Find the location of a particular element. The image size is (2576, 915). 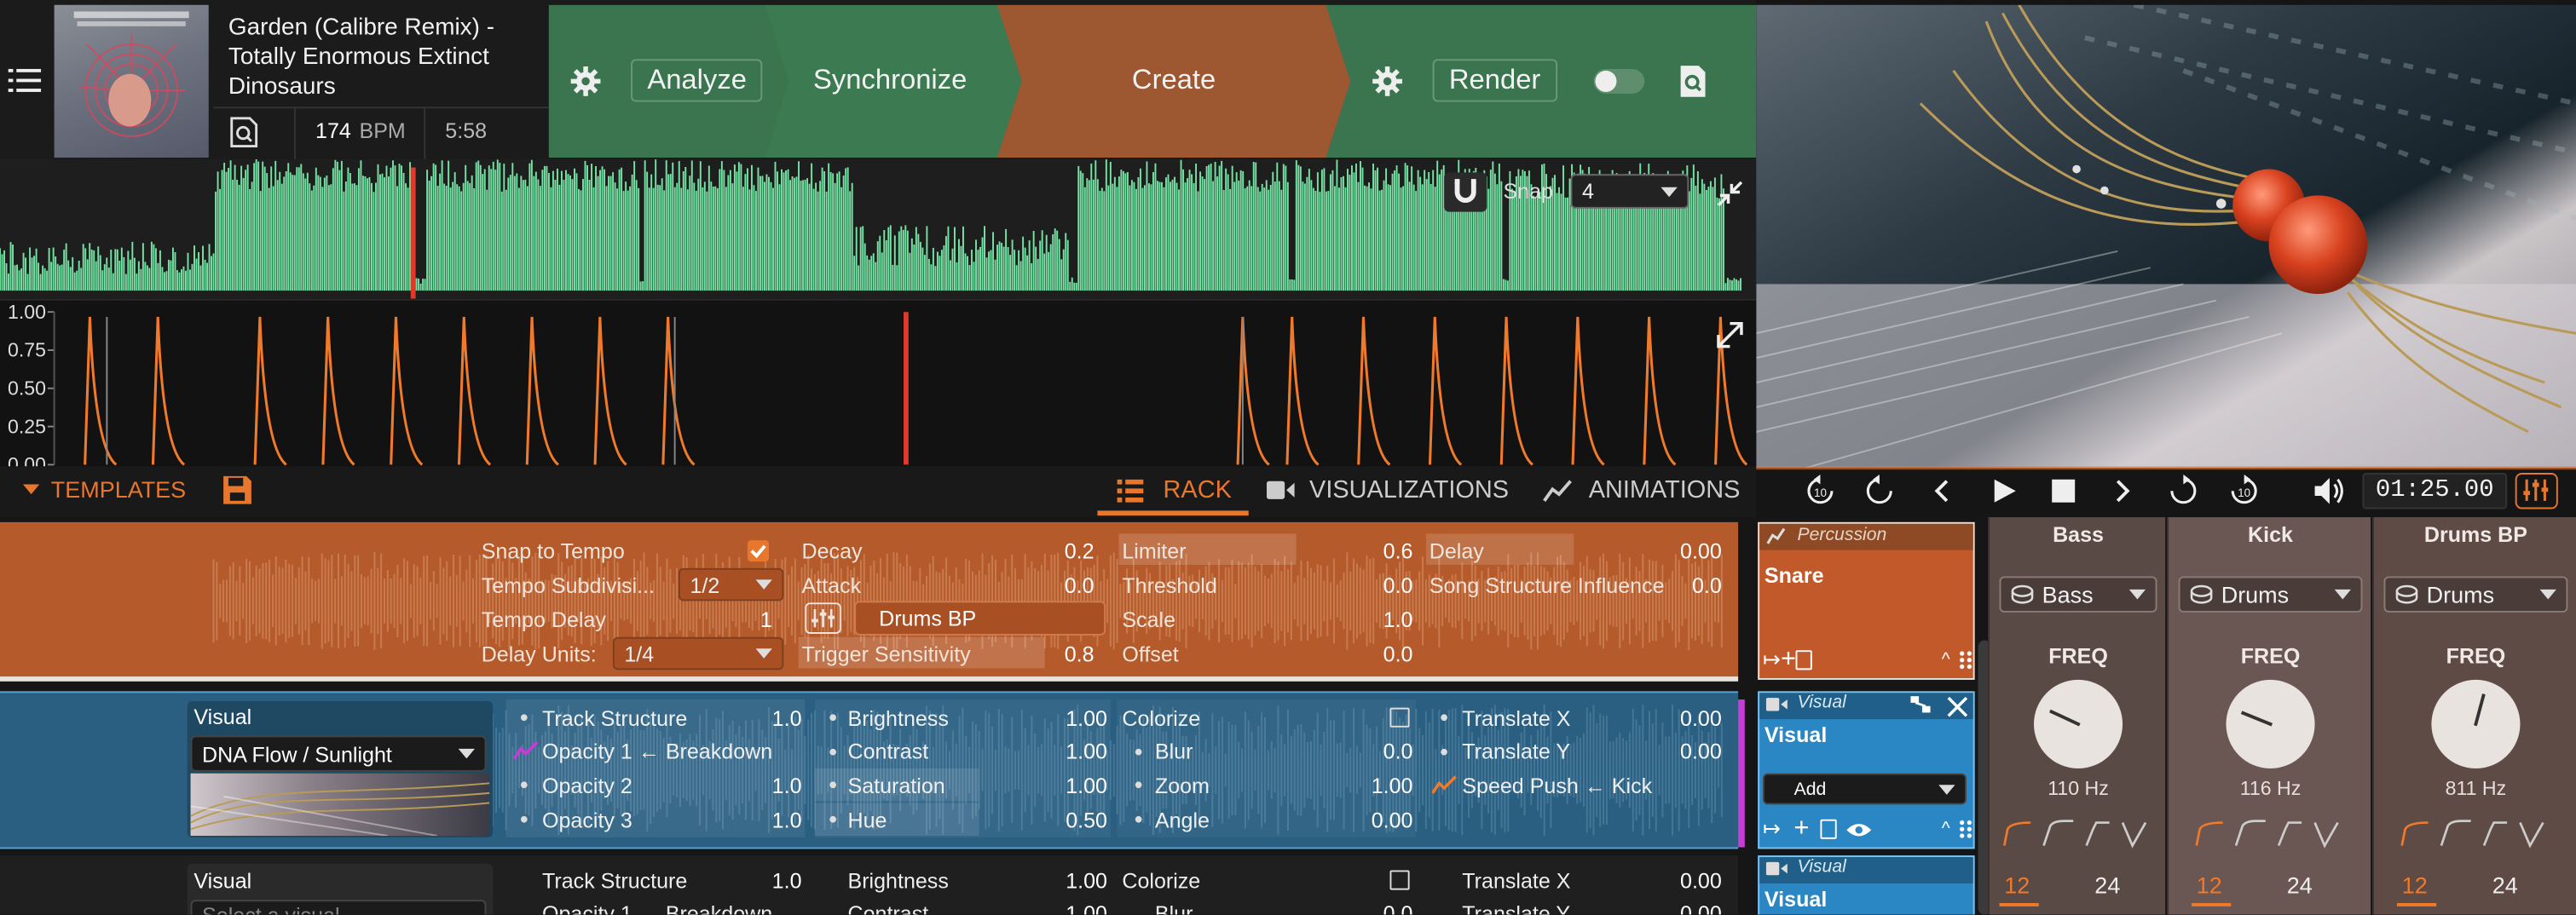

opacity1-automation-icon is located at coordinates (525, 750).